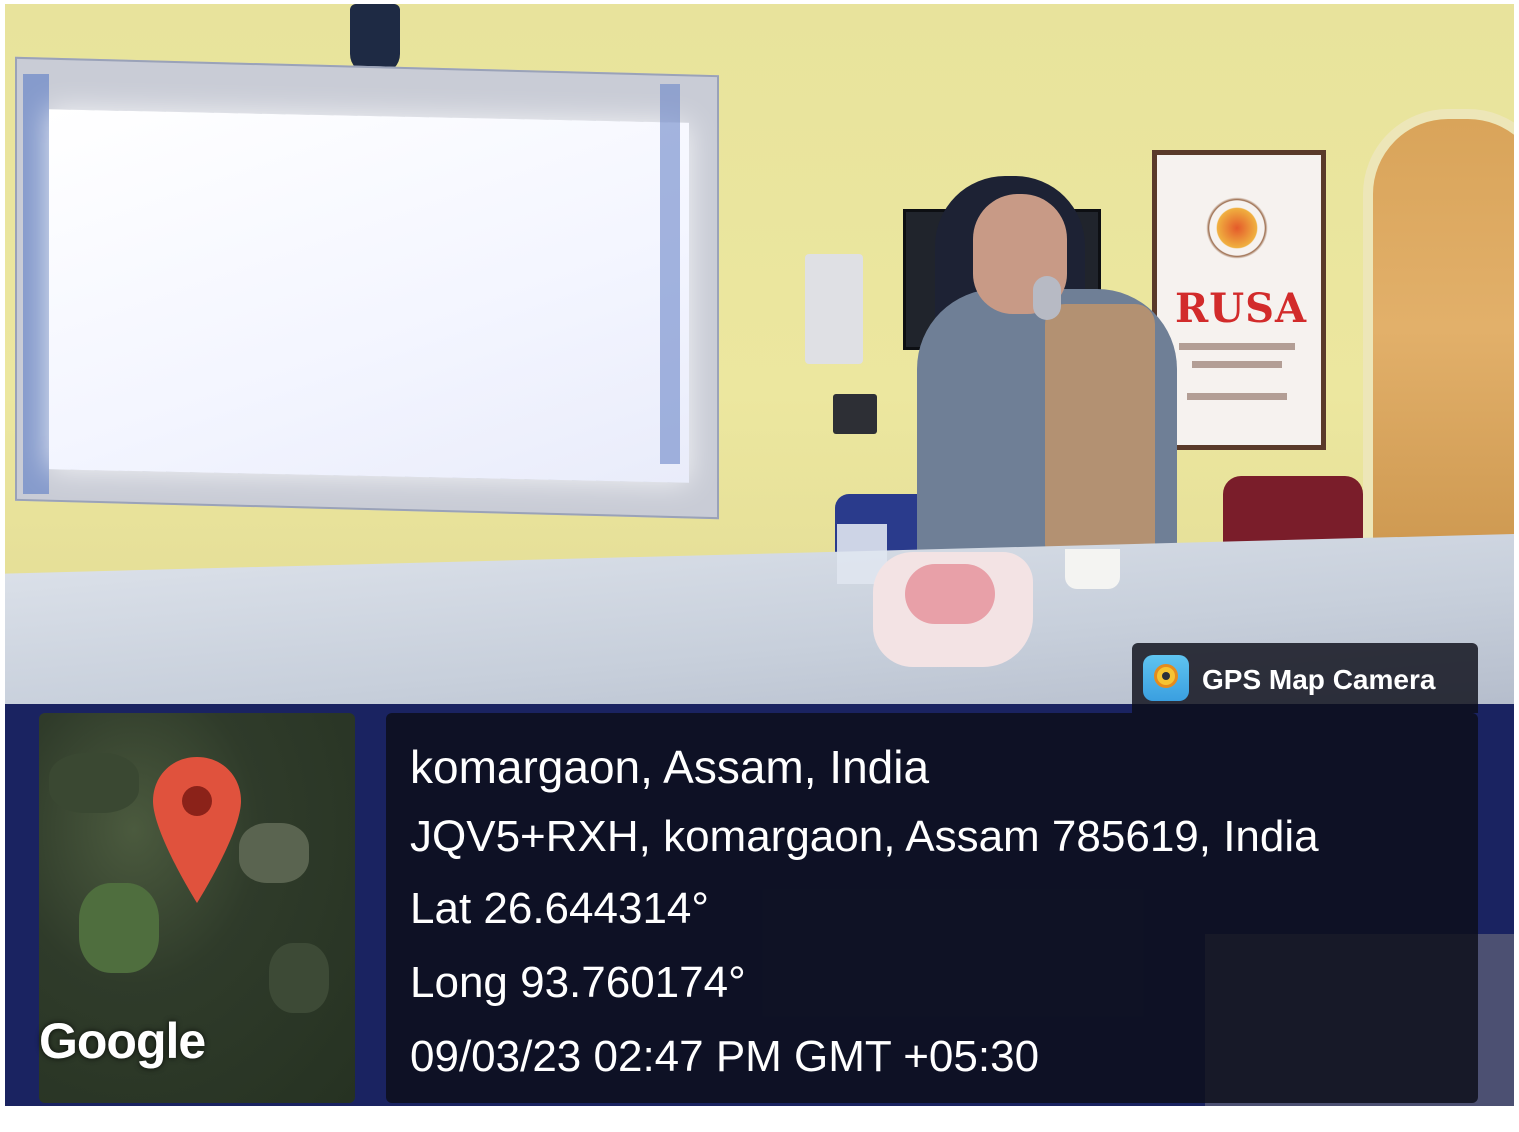  Describe the element at coordinates (375, 39) in the screenshot. I see `ceiling-projector` at that location.